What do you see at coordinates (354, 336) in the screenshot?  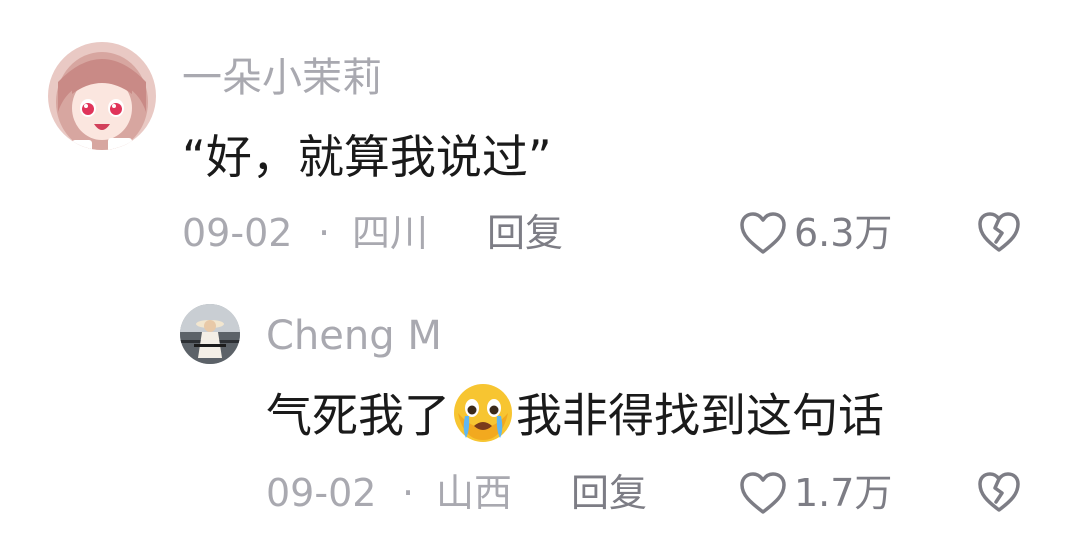 I see `username: Cheng M` at bounding box center [354, 336].